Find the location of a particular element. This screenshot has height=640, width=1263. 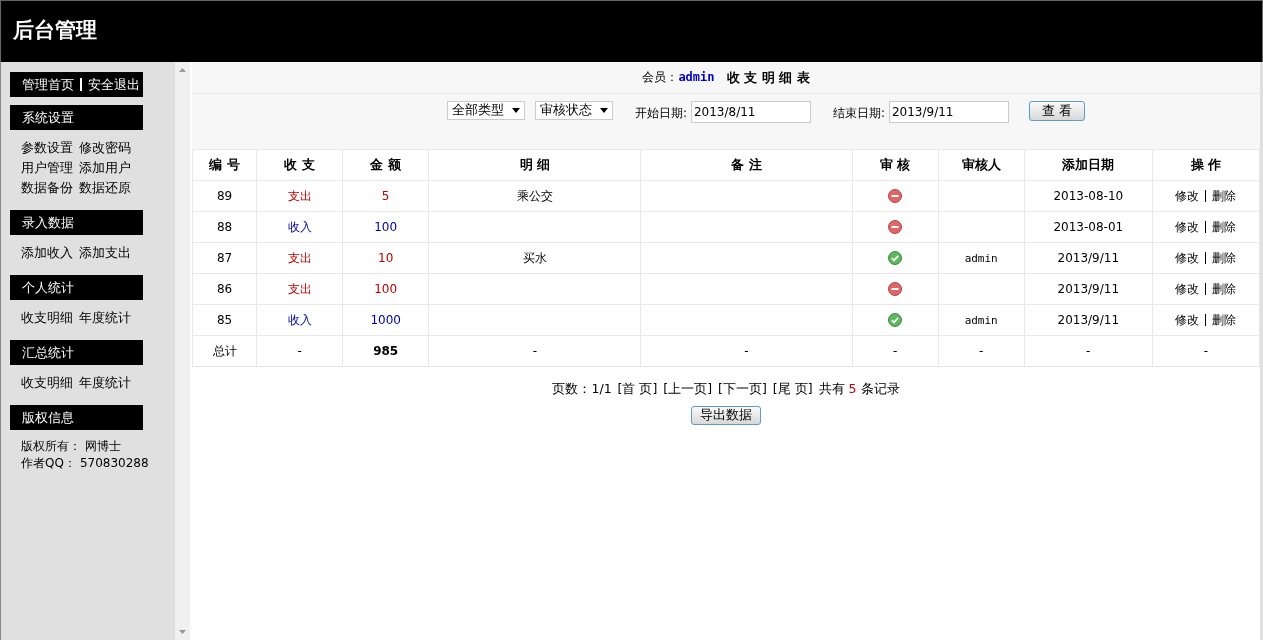

table-cell: 1000 is located at coordinates (385, 320).